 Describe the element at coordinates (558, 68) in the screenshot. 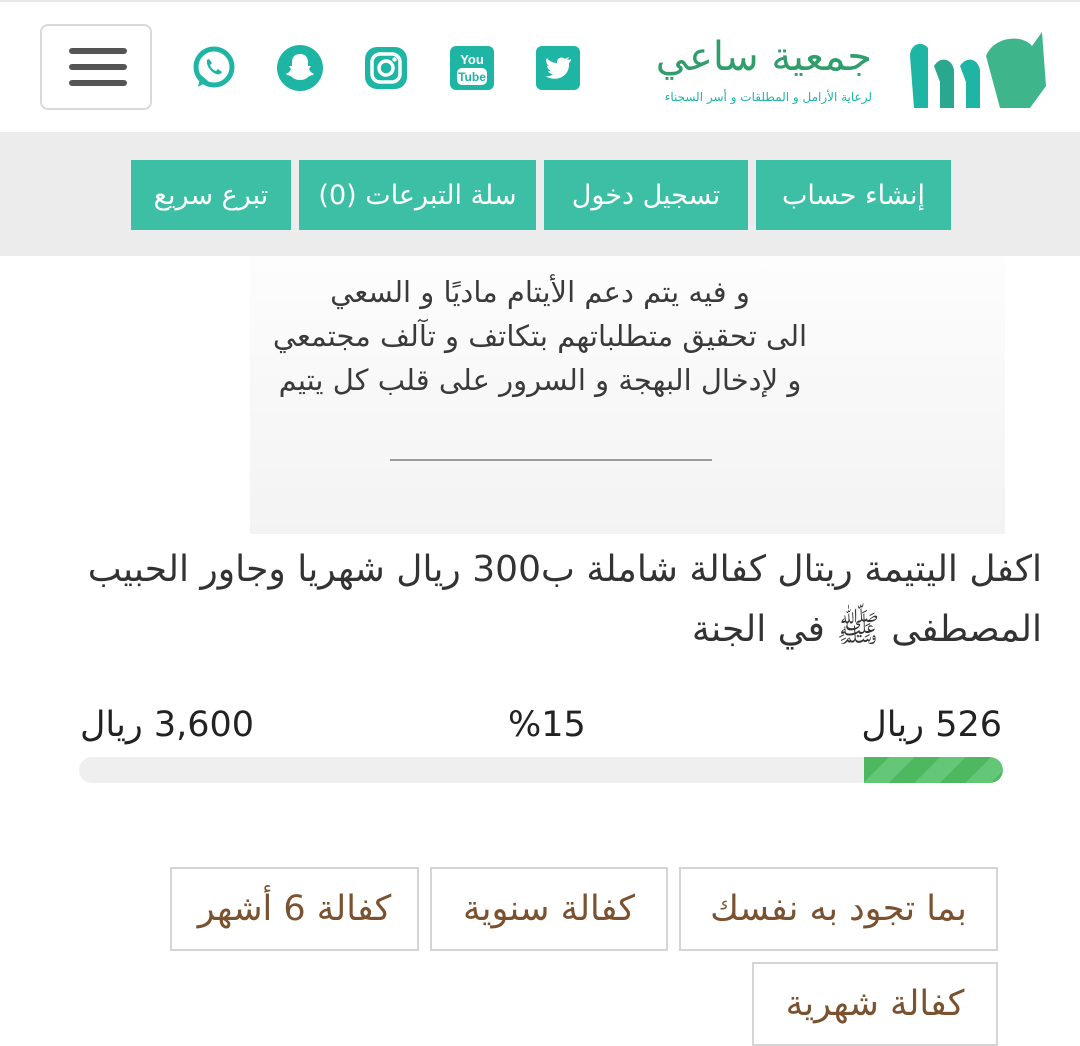

I see `twitter-icon` at that location.